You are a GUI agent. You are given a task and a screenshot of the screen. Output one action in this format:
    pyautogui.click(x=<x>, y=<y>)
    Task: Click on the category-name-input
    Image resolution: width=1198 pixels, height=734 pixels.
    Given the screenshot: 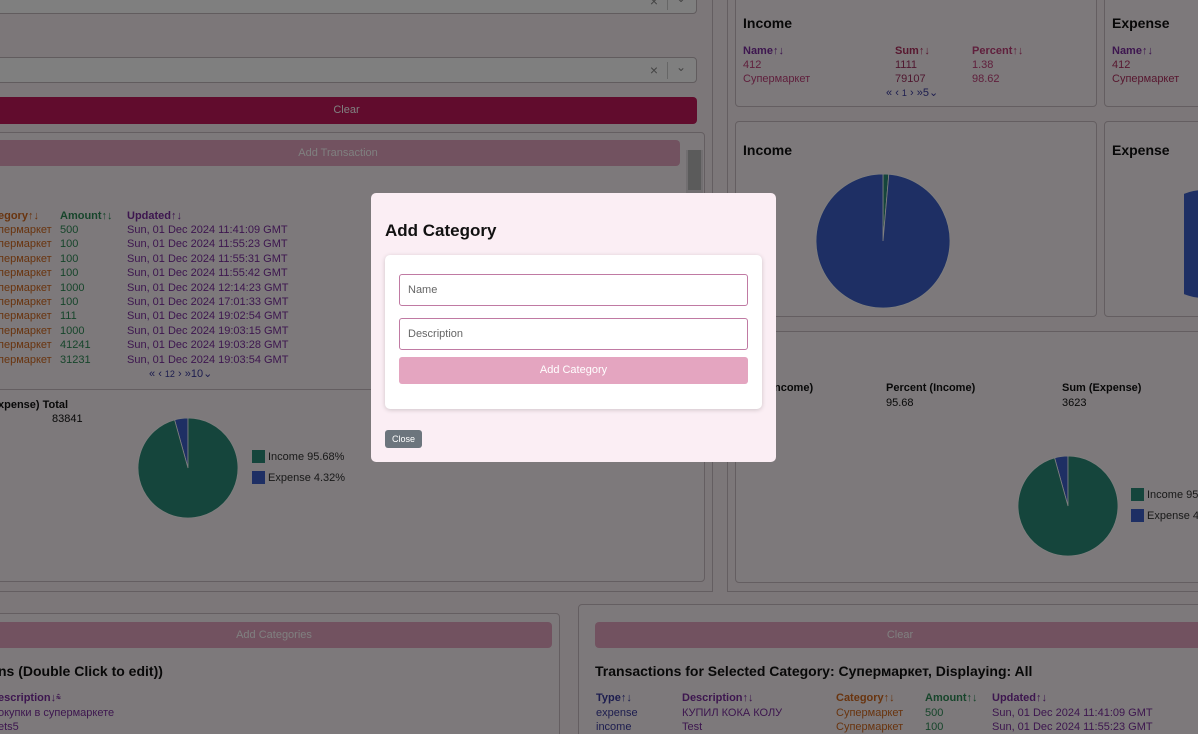 What is the action you would take?
    pyautogui.click(x=573, y=290)
    